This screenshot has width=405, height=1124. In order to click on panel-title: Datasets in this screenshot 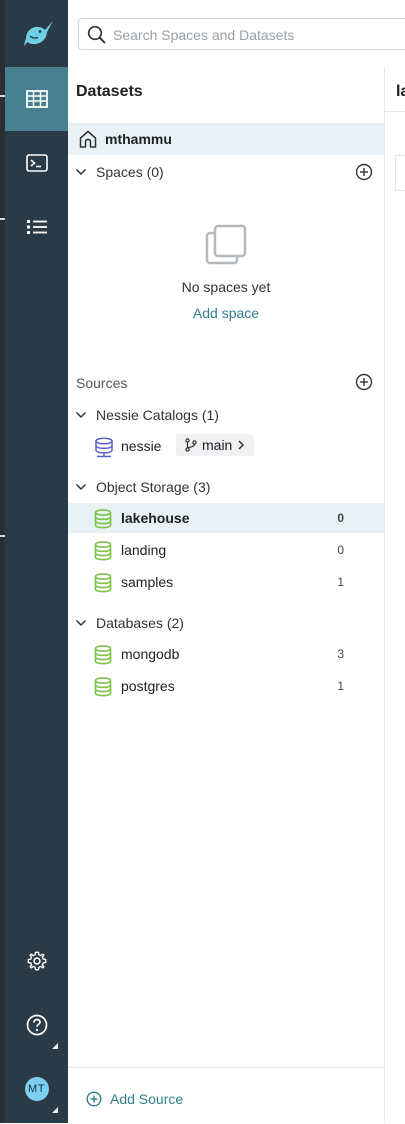, I will do `click(109, 91)`.